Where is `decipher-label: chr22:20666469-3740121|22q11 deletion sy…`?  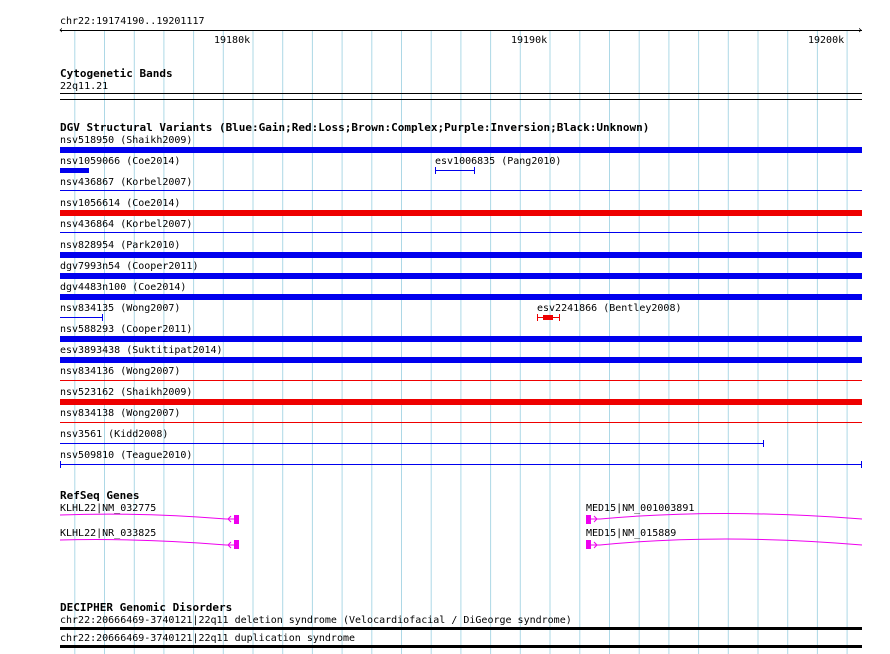 decipher-label: chr22:20666469-3740121|22q11 deletion sy… is located at coordinates (316, 620).